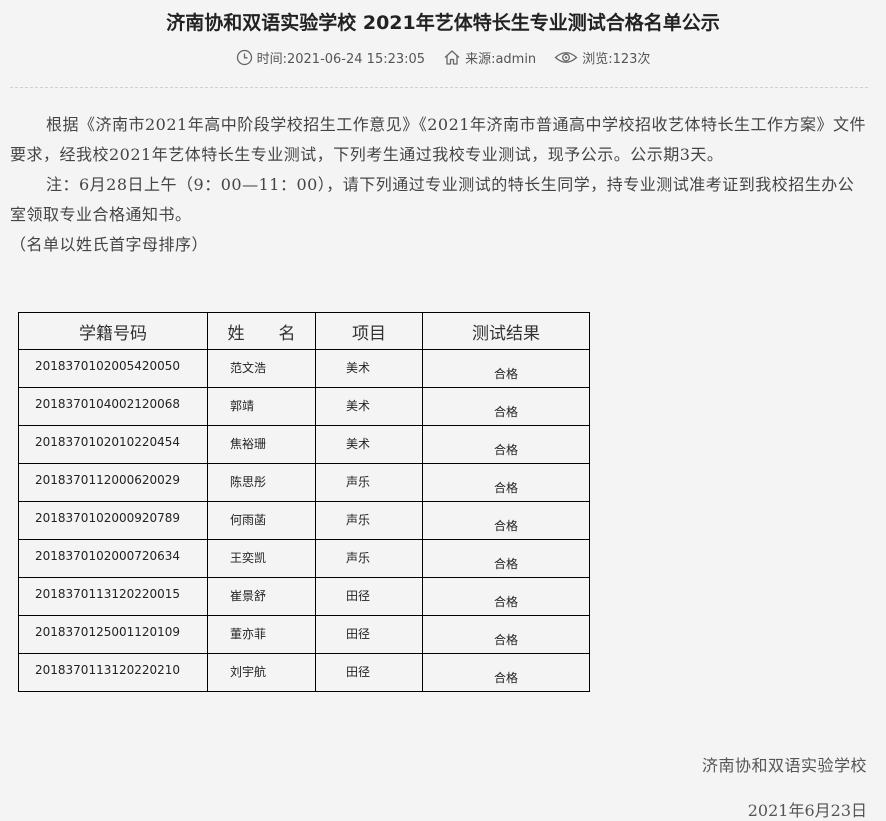 This screenshot has height=821, width=886. Describe the element at coordinates (261, 672) in the screenshot. I see `name-cell: 刘宇航` at that location.